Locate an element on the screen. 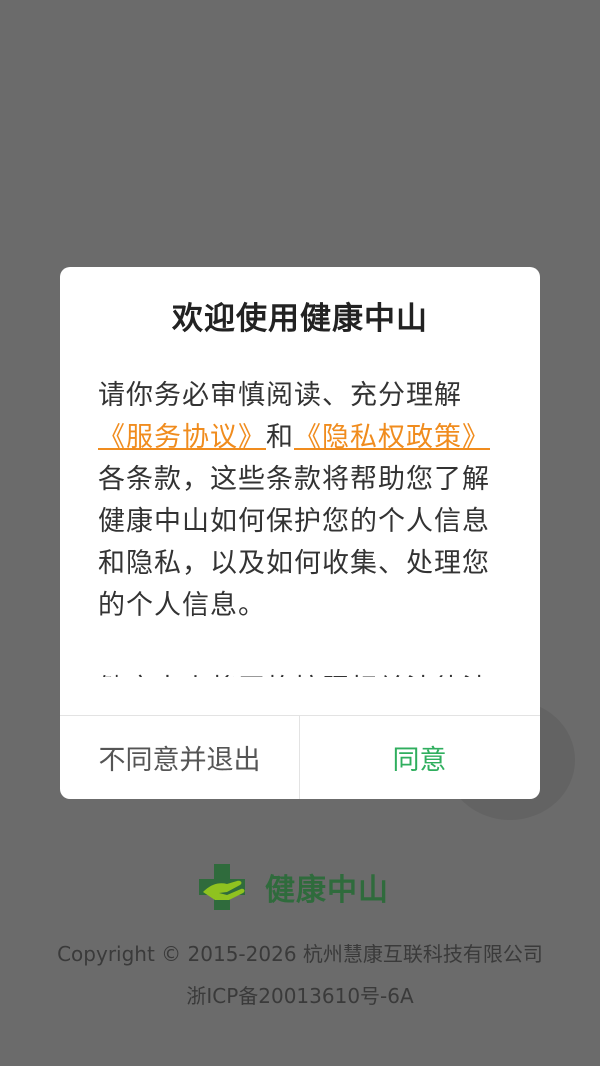  privacy-policy-link: 《隐私权政策》 is located at coordinates (392, 437).